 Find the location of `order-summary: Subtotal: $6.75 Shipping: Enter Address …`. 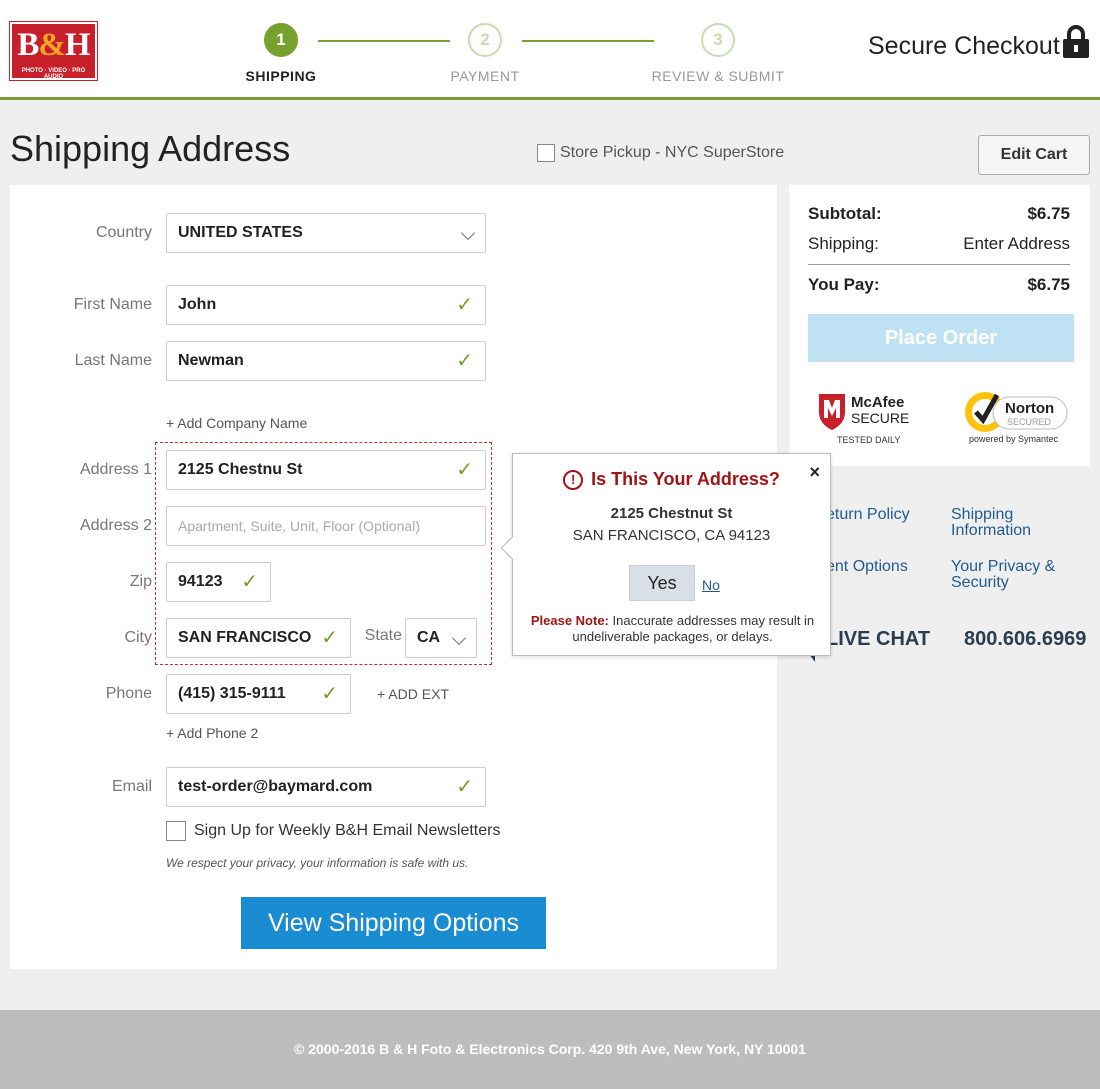

order-summary: Subtotal: $6.75 Shipping: Enter Address … is located at coordinates (939, 325).